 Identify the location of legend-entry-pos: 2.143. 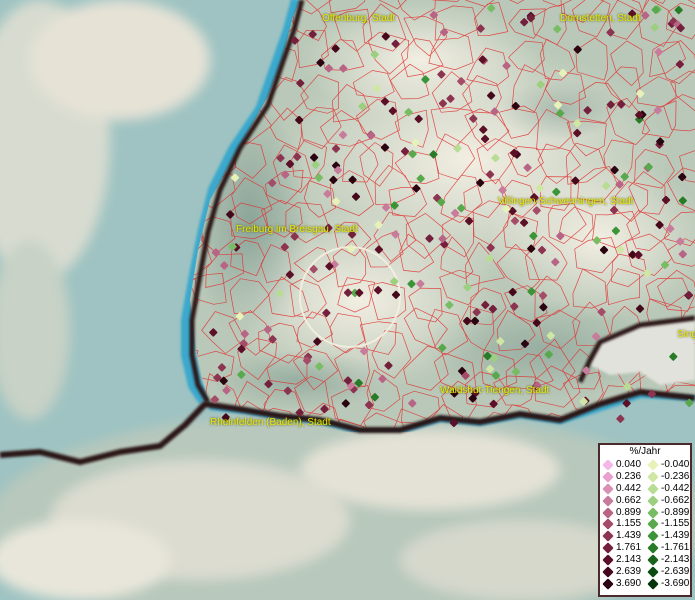
(622, 560).